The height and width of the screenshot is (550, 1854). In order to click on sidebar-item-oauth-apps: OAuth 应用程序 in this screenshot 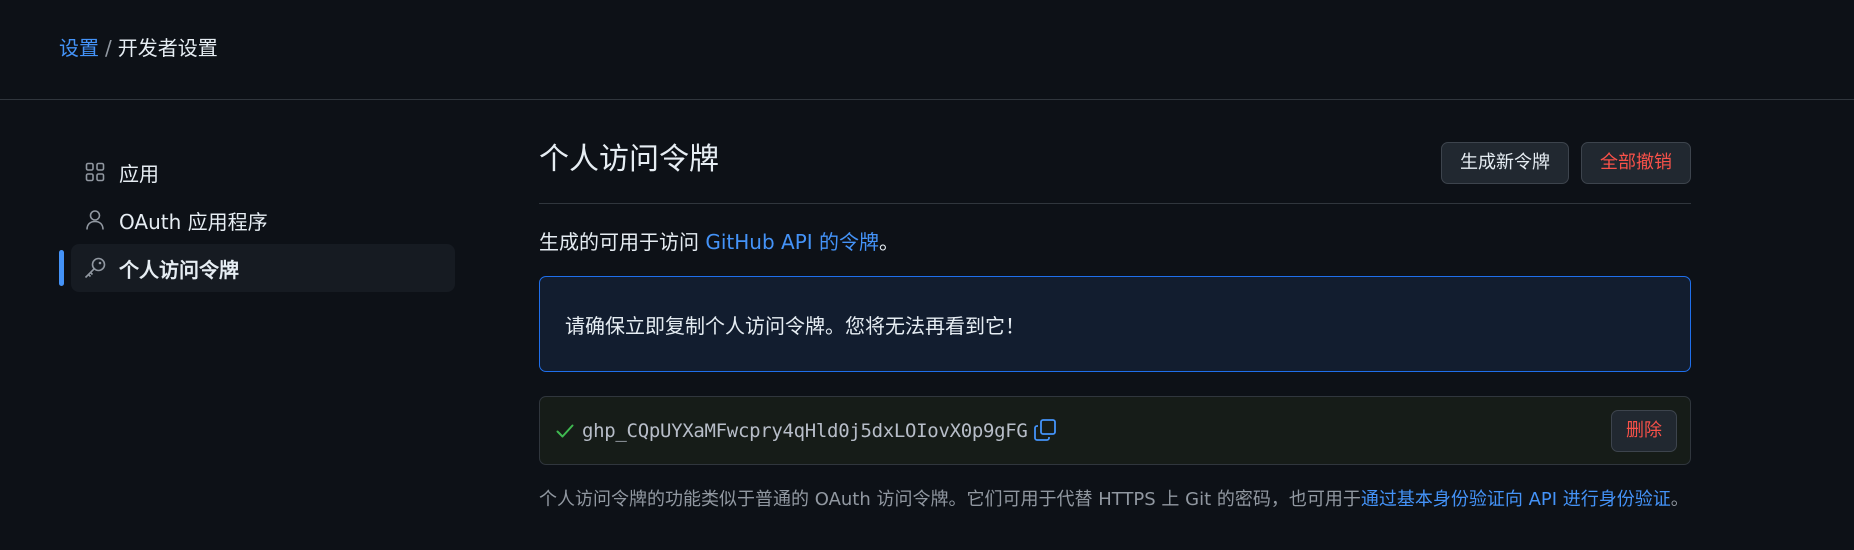, I will do `click(263, 220)`.